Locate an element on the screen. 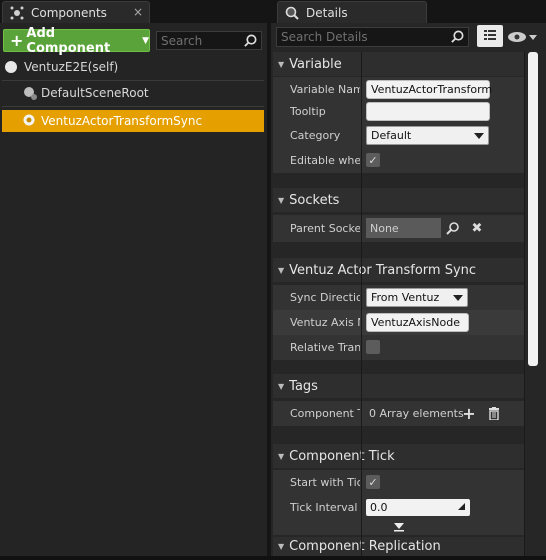  magnifier-tab-icon is located at coordinates (292, 13).